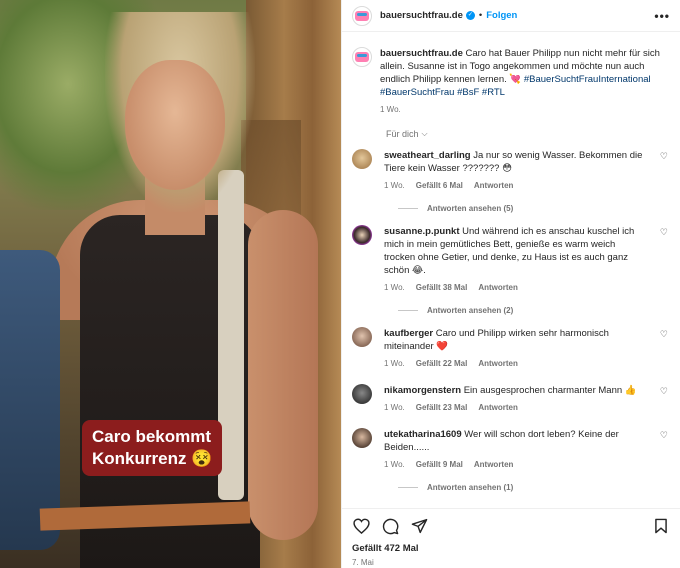 Image resolution: width=680 pixels, height=568 pixels. Describe the element at coordinates (662, 16) in the screenshot. I see `more-options-icon: •••` at that location.